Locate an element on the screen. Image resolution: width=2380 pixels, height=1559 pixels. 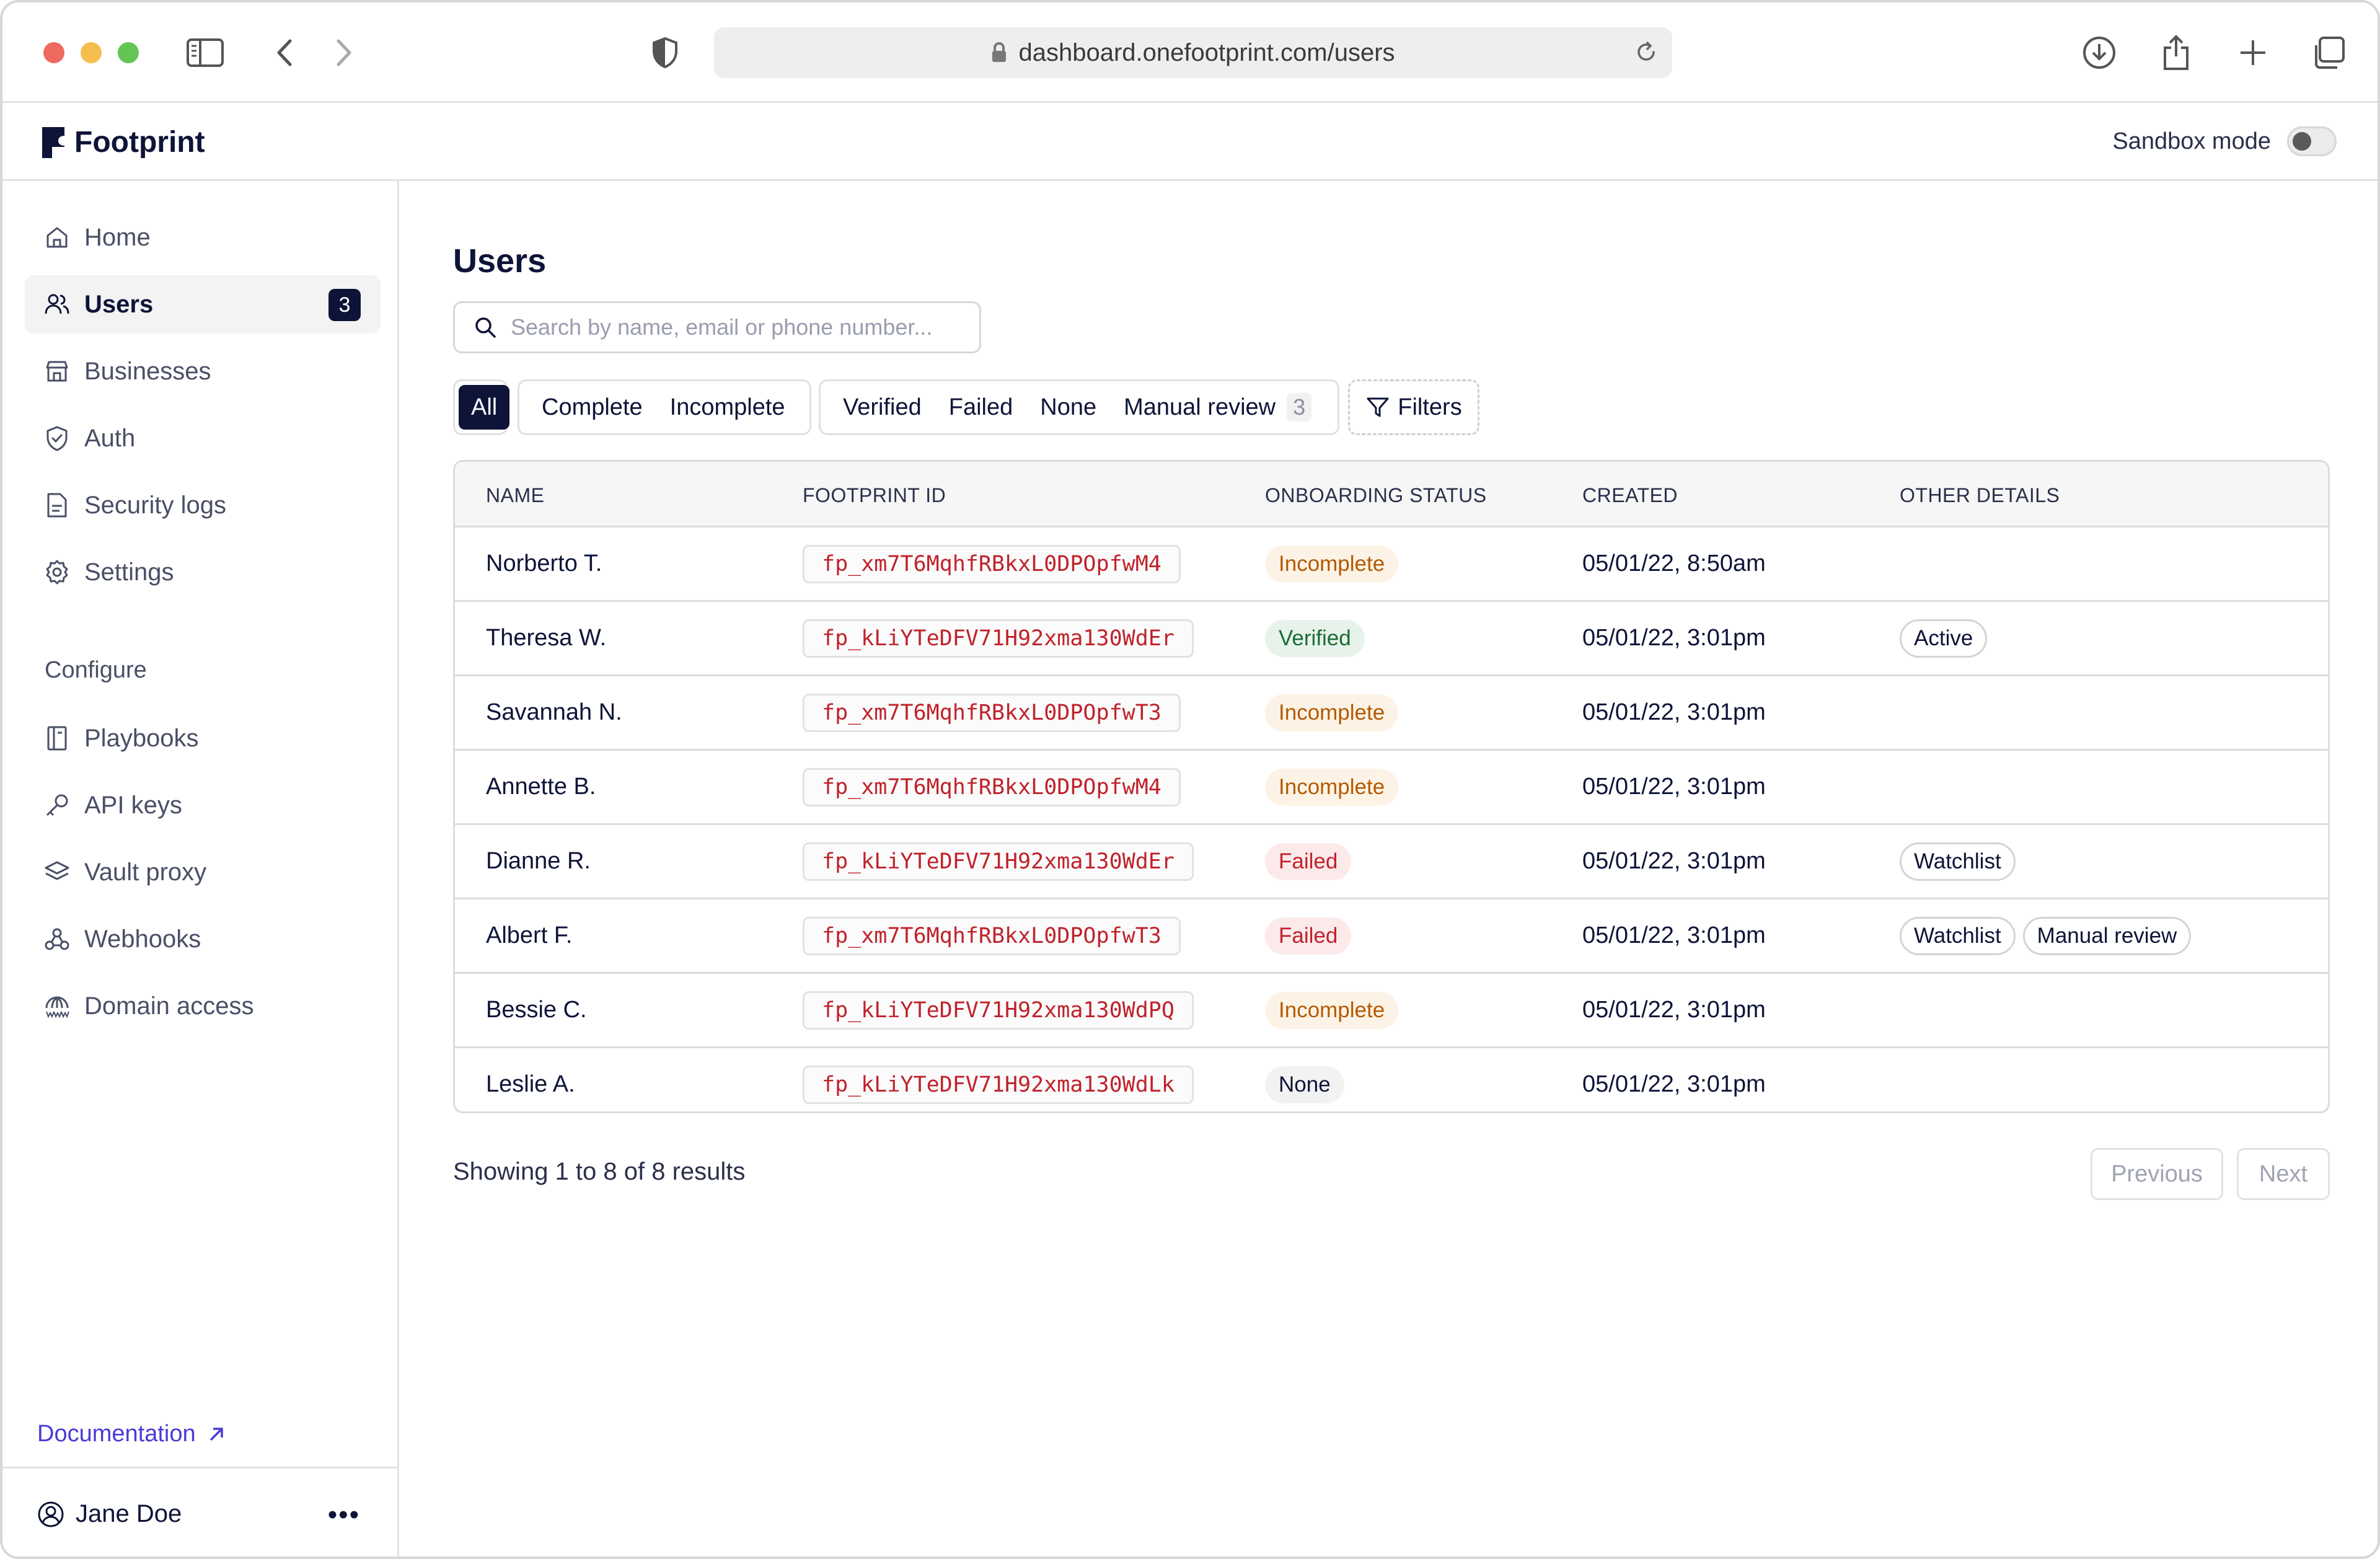
sidebar-item-label: API keys is located at coordinates (133, 805).